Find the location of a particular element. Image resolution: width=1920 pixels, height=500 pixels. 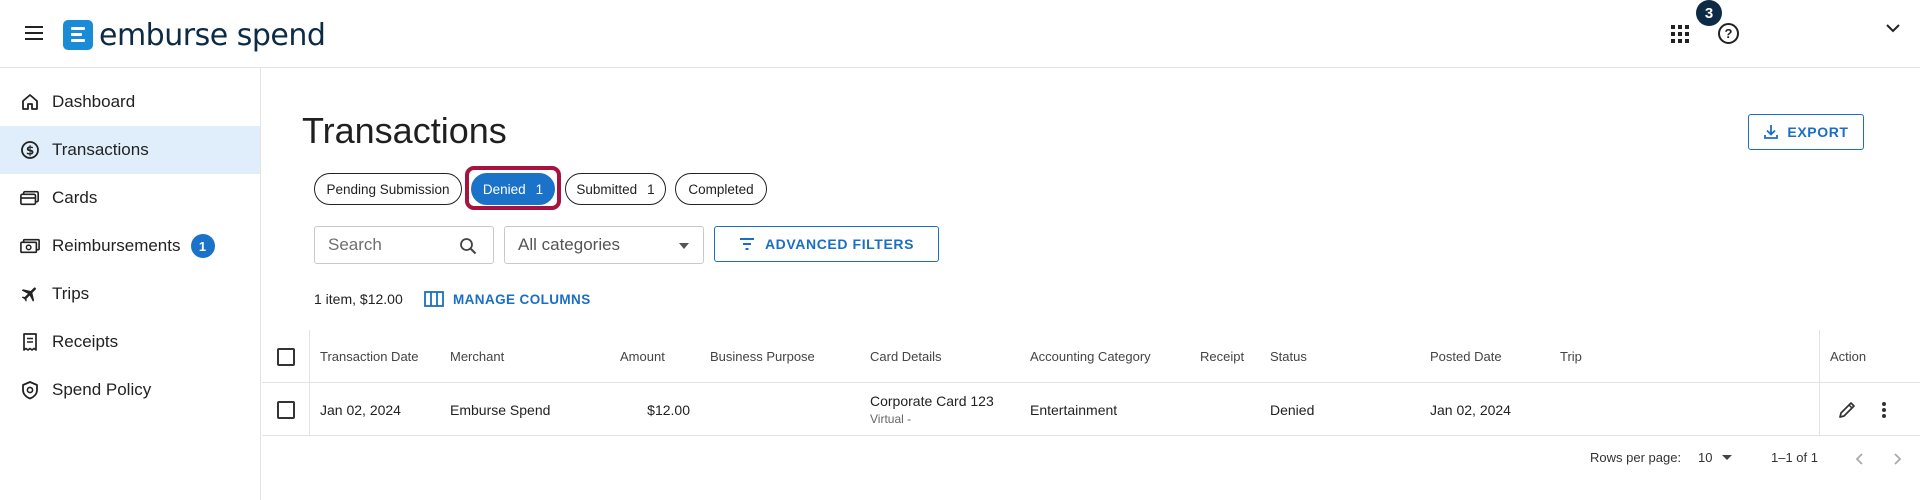

column-header: Card Details is located at coordinates (906, 356).